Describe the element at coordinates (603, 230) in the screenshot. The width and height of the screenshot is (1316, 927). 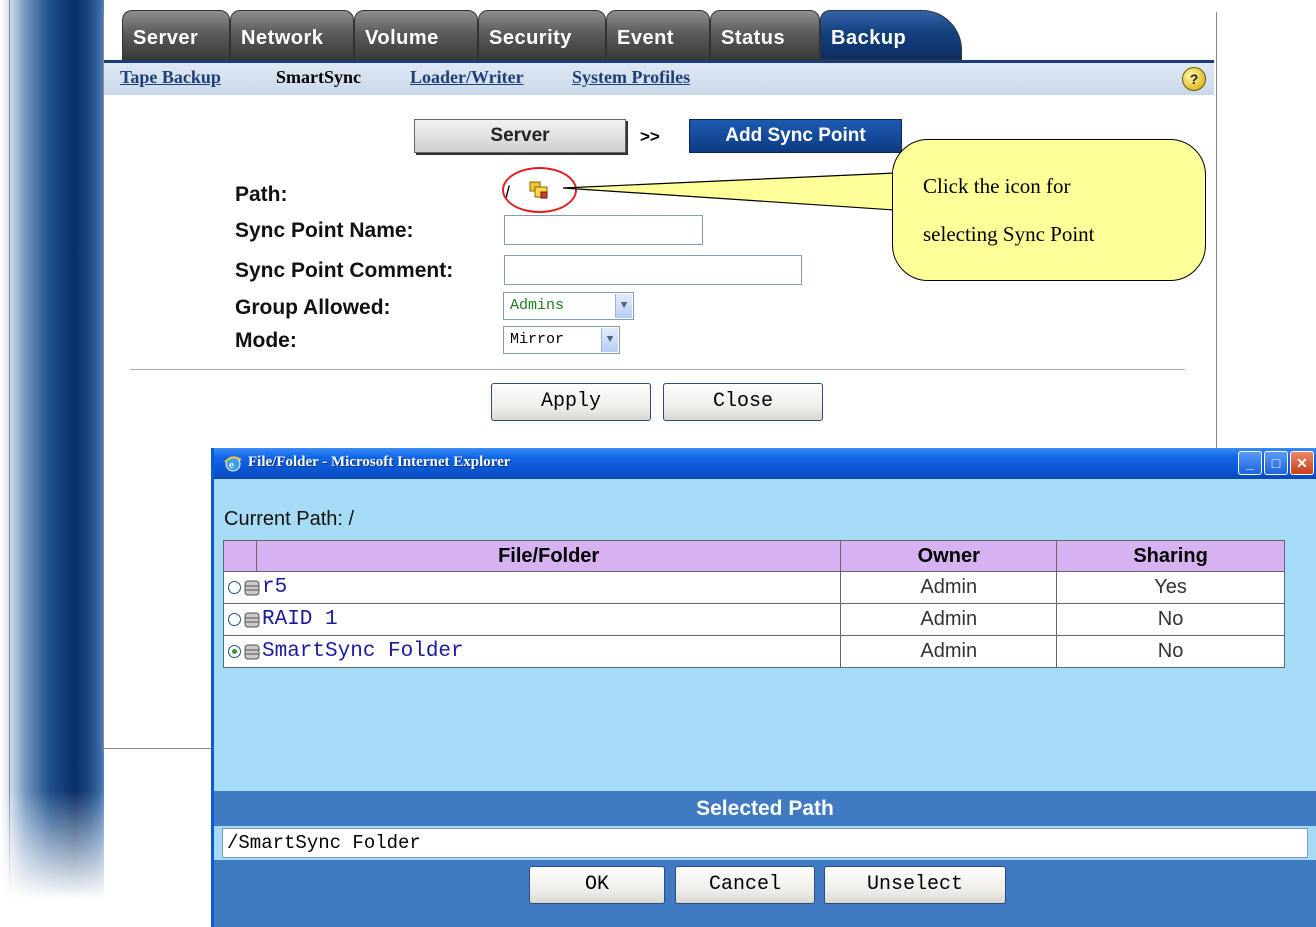
I see `sync-point-name-input` at that location.